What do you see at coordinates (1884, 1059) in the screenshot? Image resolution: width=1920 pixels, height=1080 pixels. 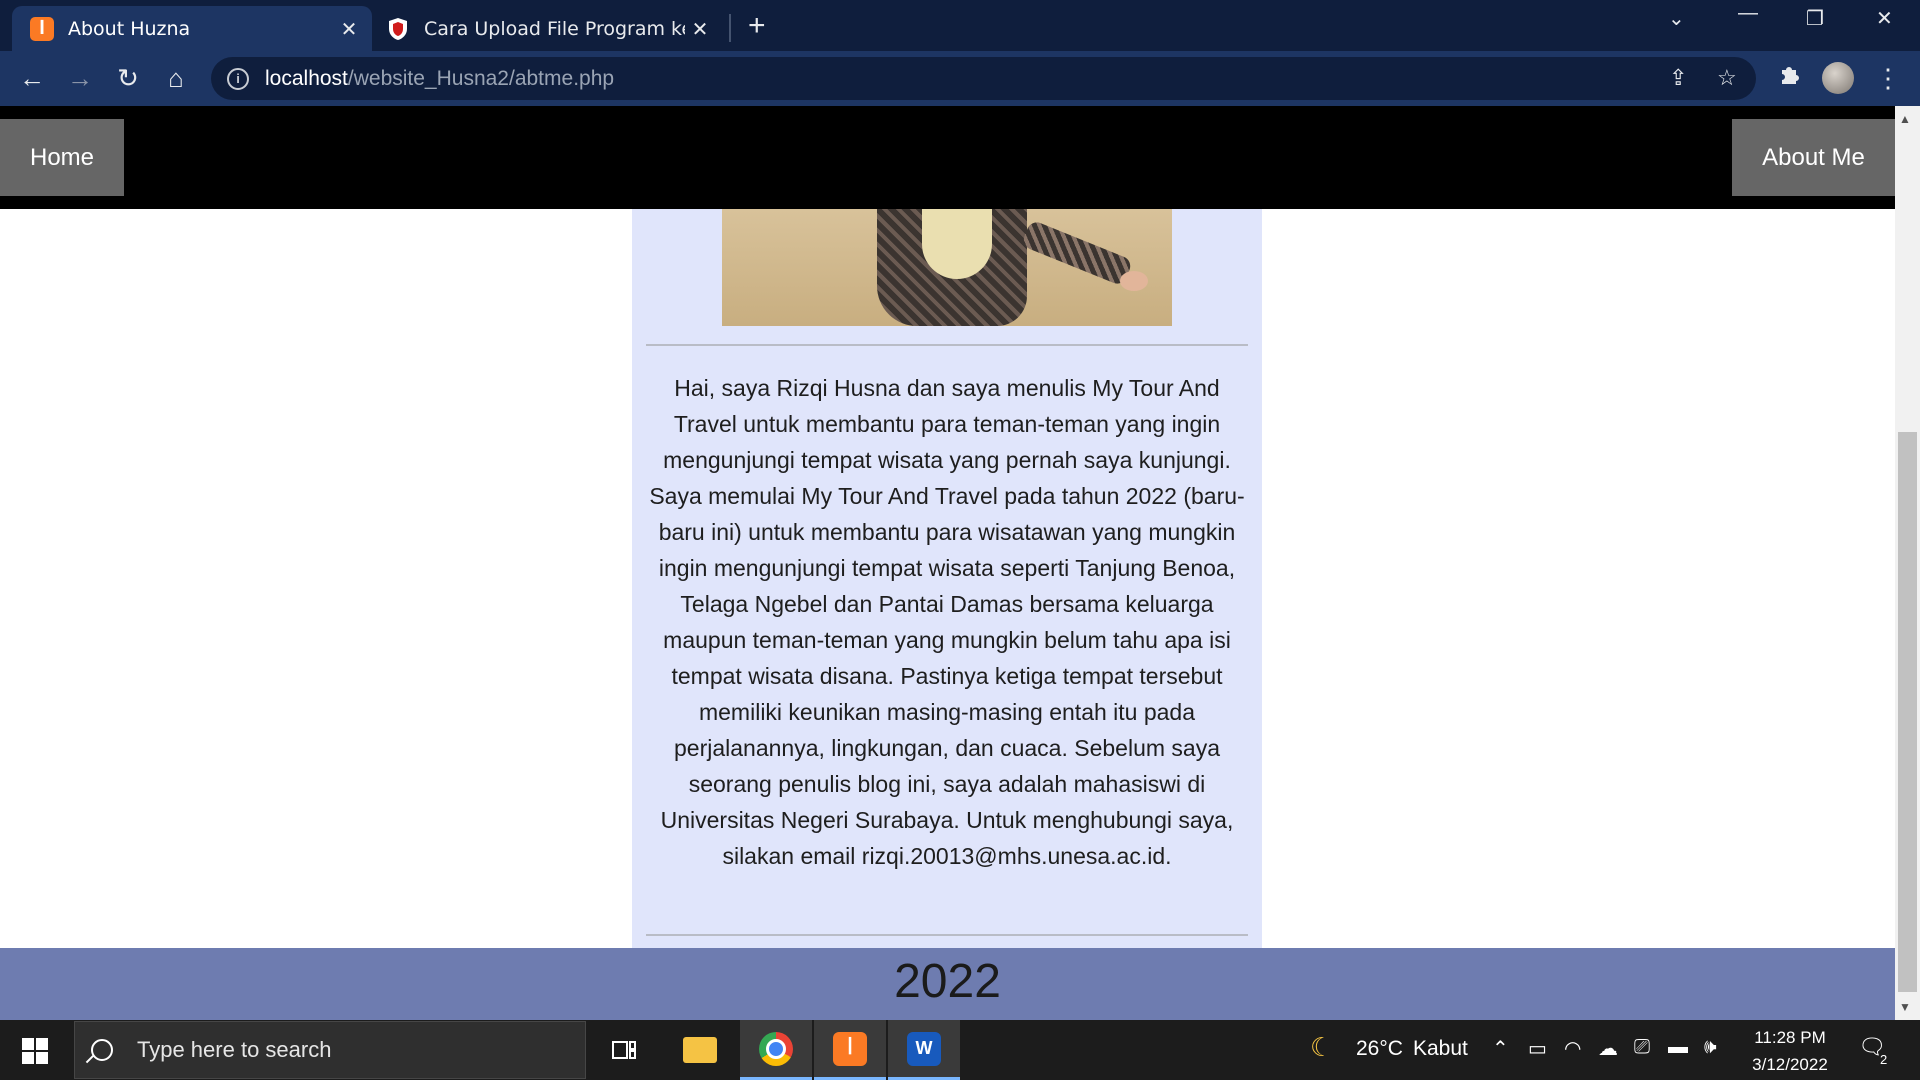 I see `notification-count: 2` at bounding box center [1884, 1059].